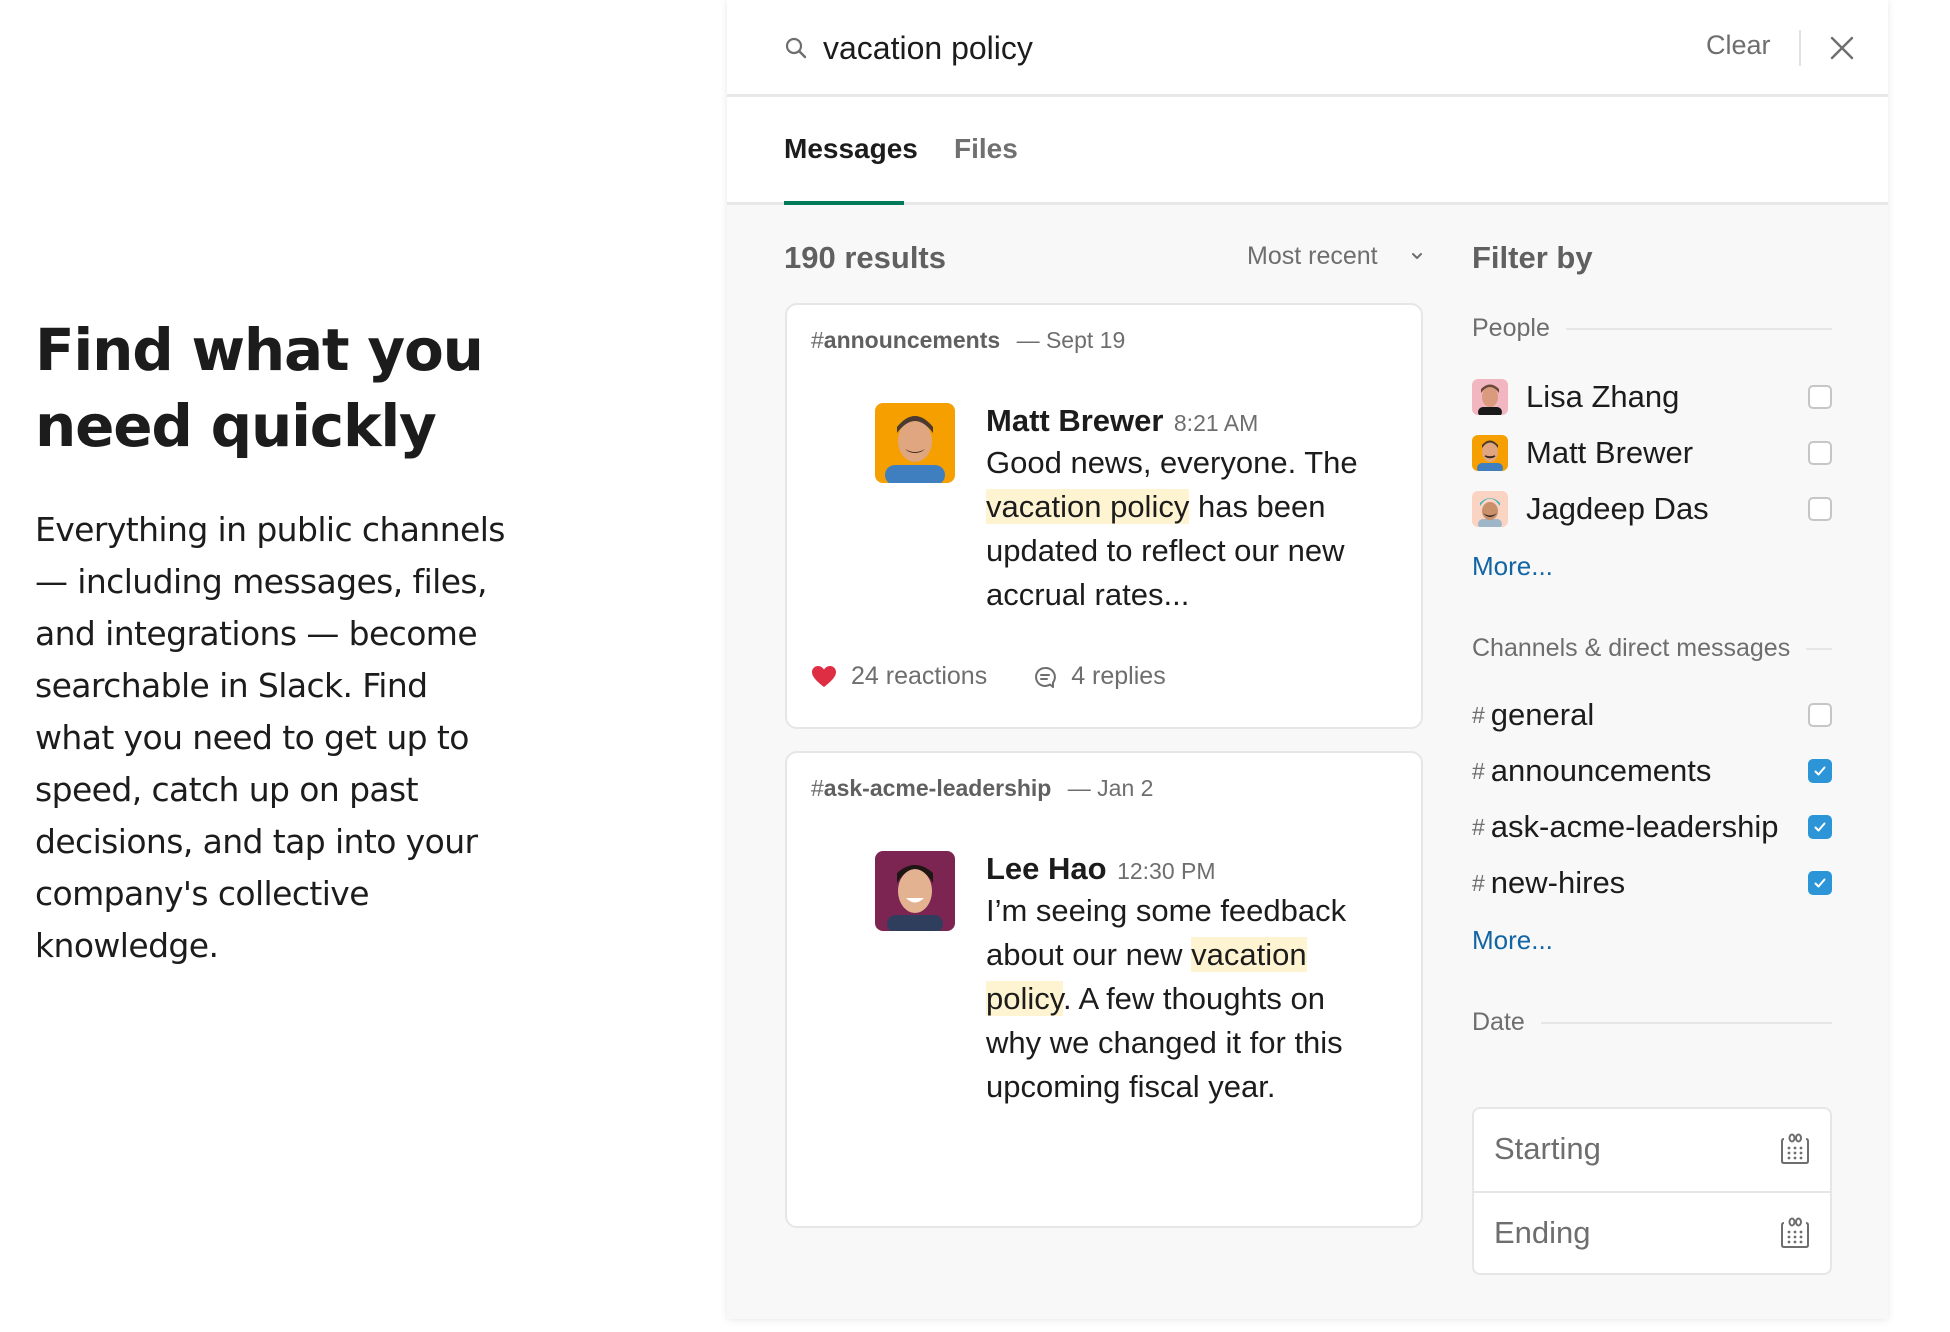 The height and width of the screenshot is (1332, 1950). What do you see at coordinates (1610, 452) in the screenshot?
I see `person-name: Matt Brewer` at bounding box center [1610, 452].